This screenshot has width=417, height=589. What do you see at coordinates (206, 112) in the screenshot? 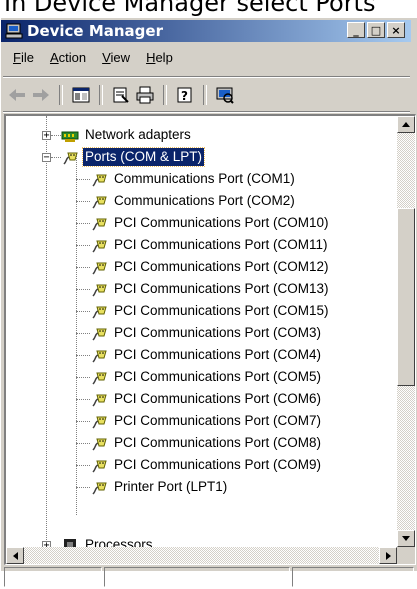
I see `toolbar-divider` at bounding box center [206, 112].